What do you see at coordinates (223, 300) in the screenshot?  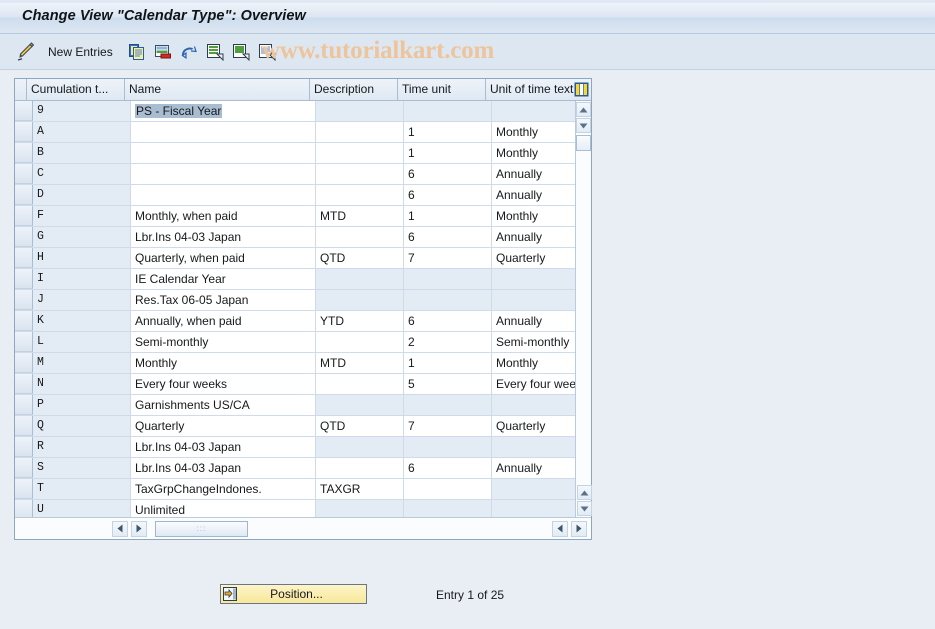 I see `cell-name: Res.Tax 06-05 Japan` at bounding box center [223, 300].